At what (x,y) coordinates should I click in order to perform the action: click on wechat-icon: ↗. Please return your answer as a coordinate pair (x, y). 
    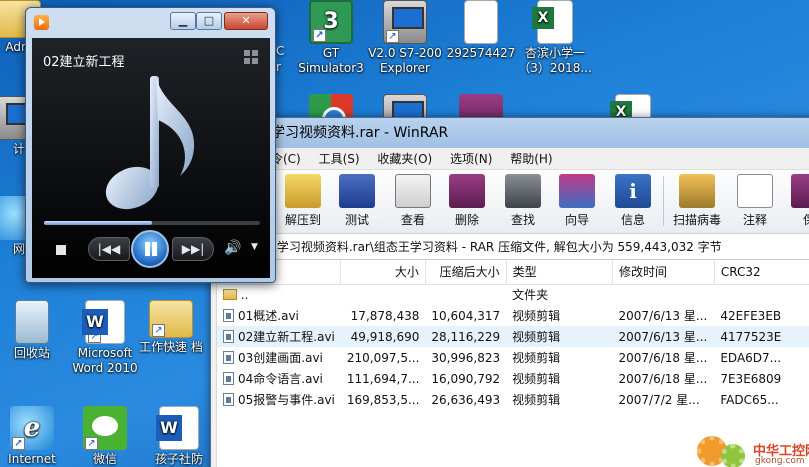
    Looking at the image, I should click on (105, 428).